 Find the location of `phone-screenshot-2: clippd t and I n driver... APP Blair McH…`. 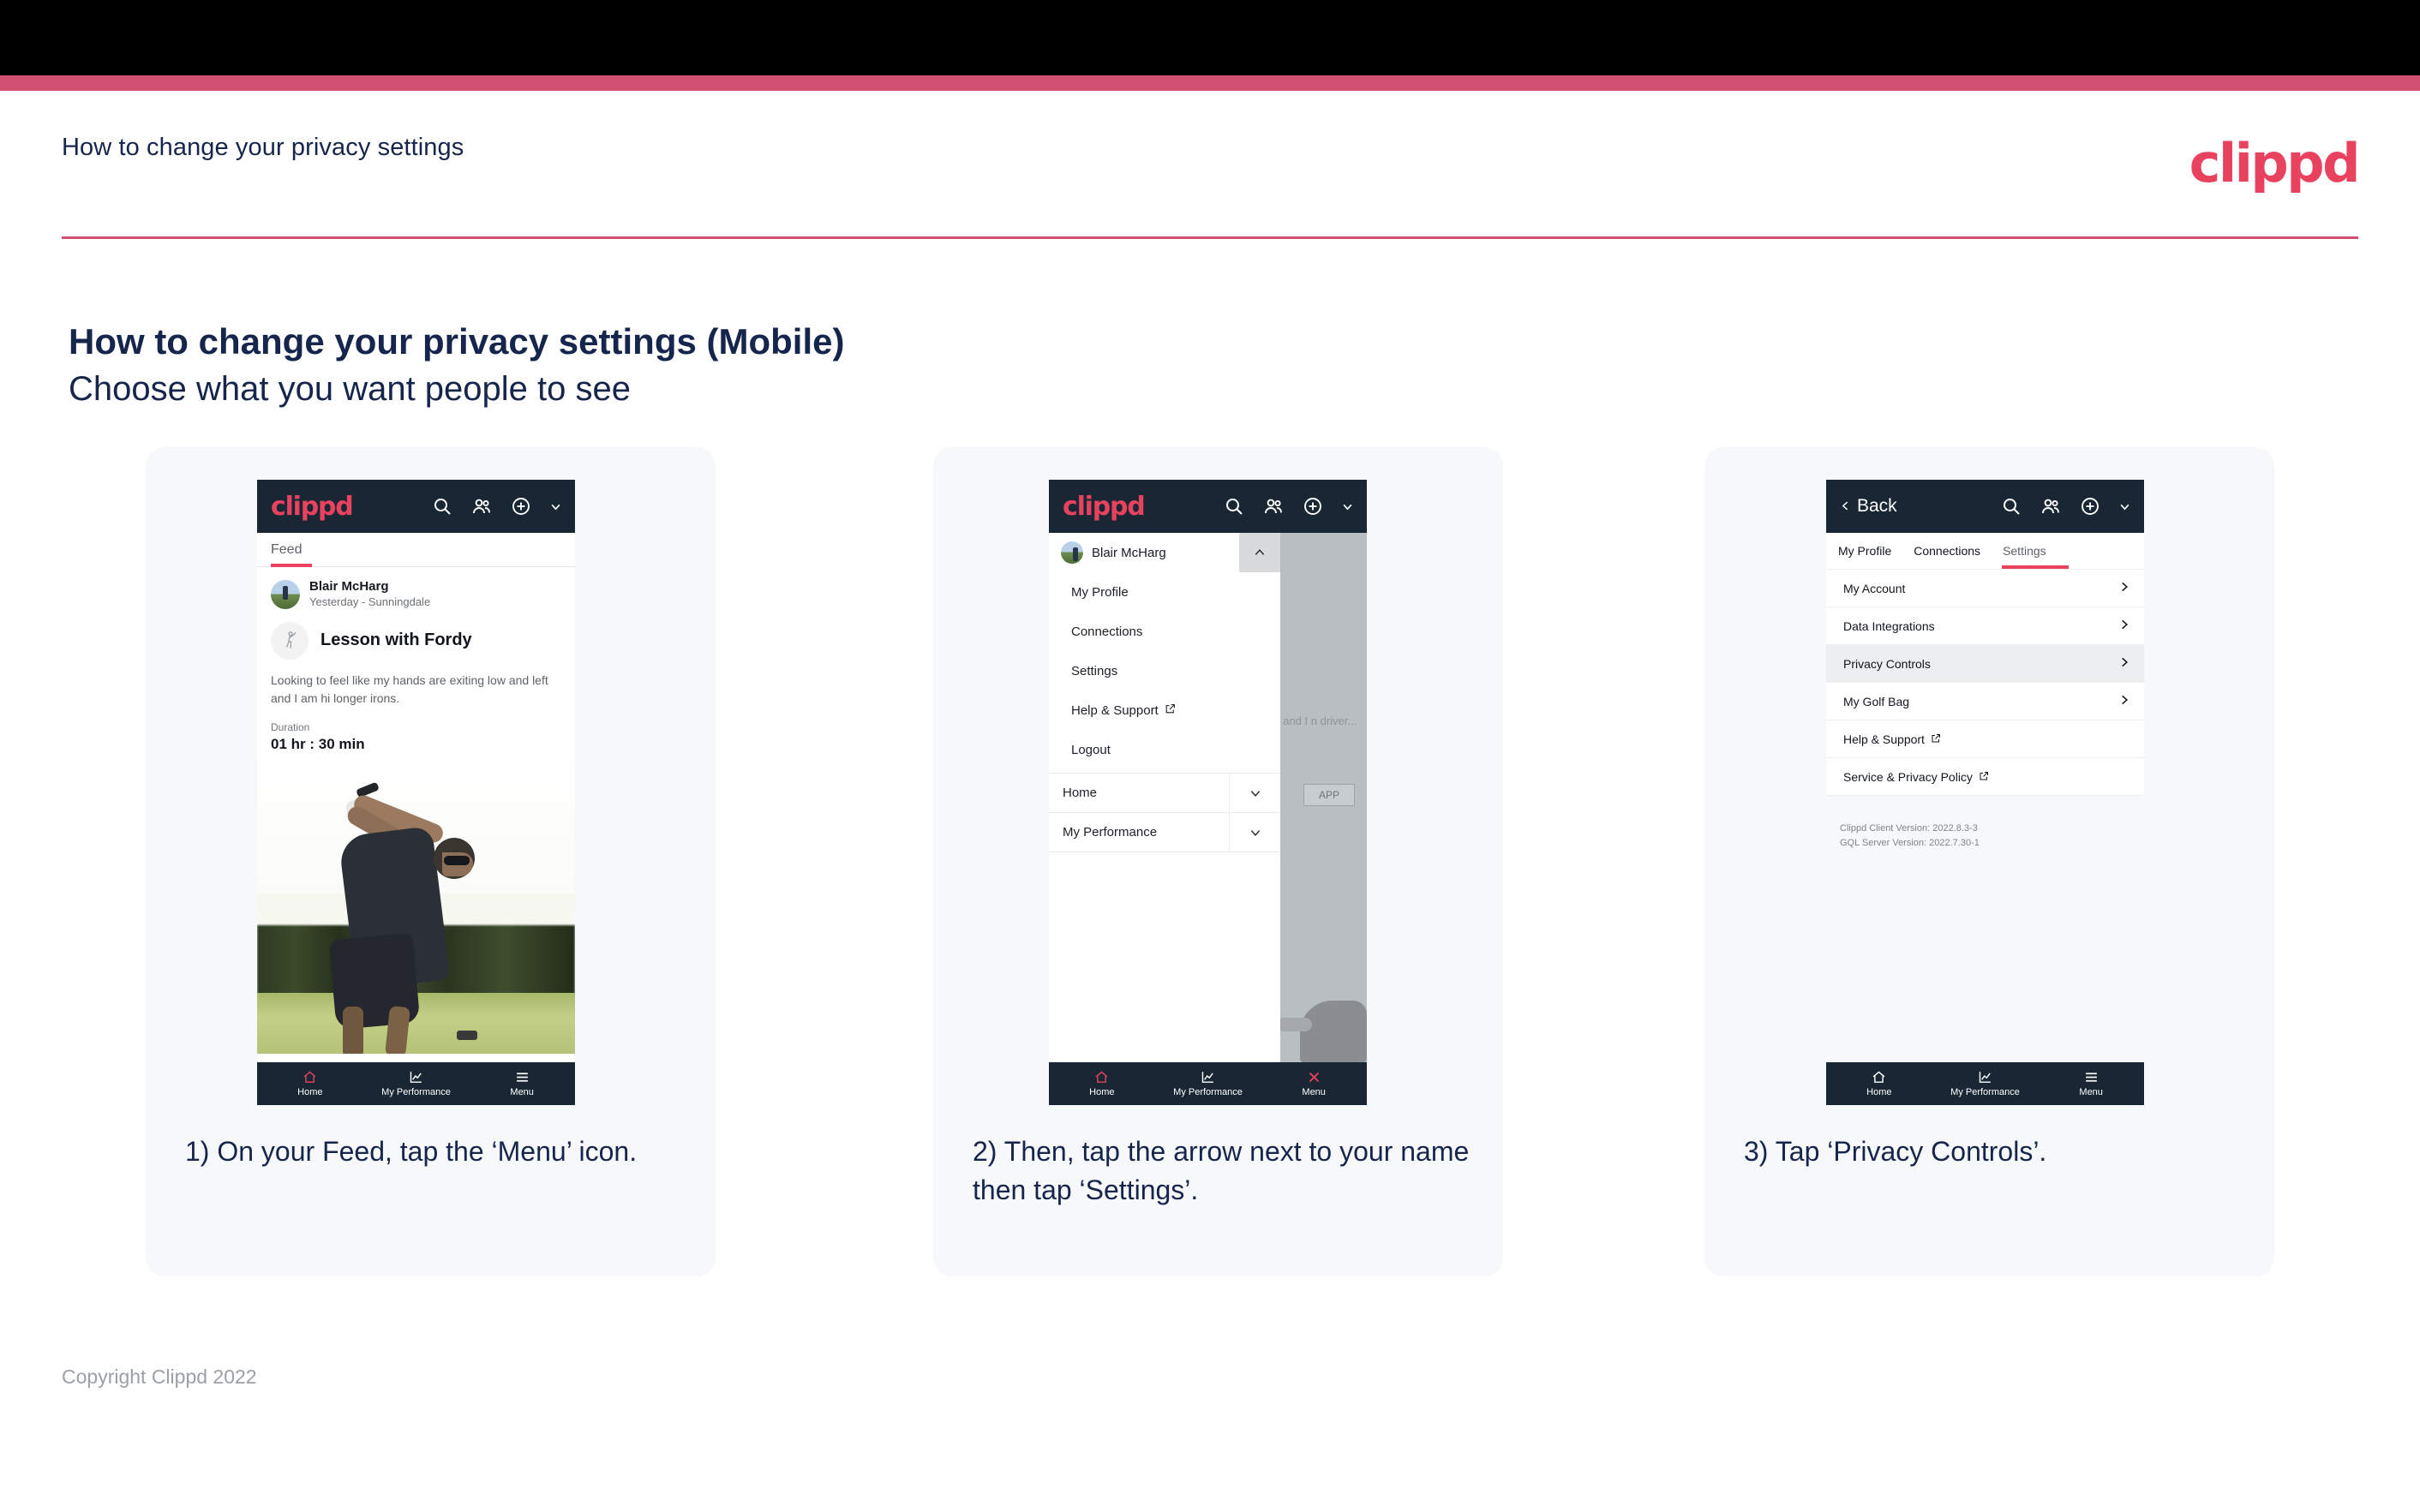

phone-screenshot-2: clippd t and I n driver... APP Blair McH… is located at coordinates (1208, 793).